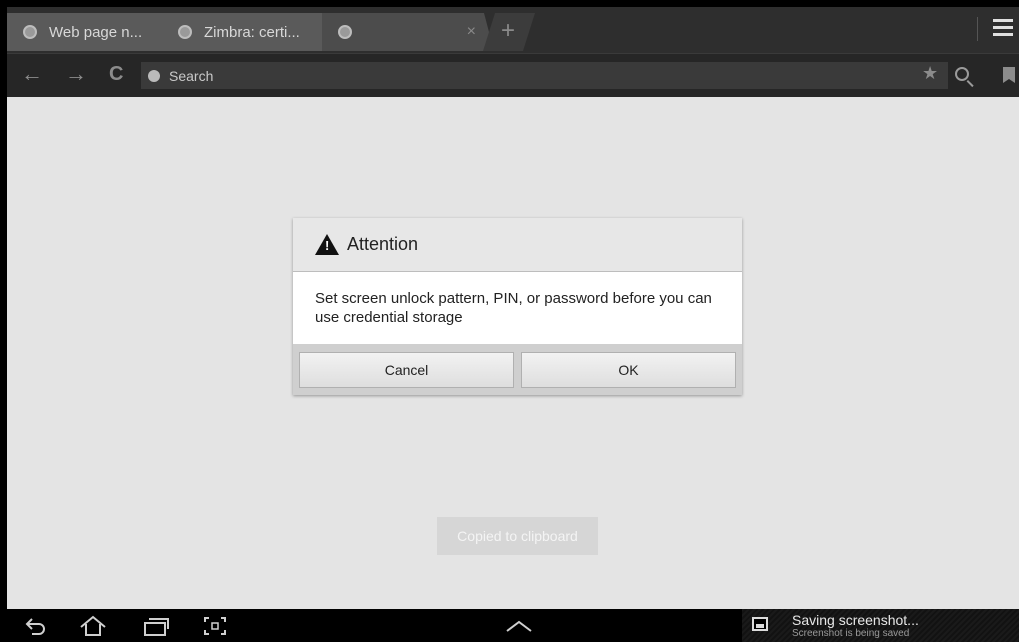 The width and height of the screenshot is (1019, 642). I want to click on tab-active: ×, so click(408, 32).